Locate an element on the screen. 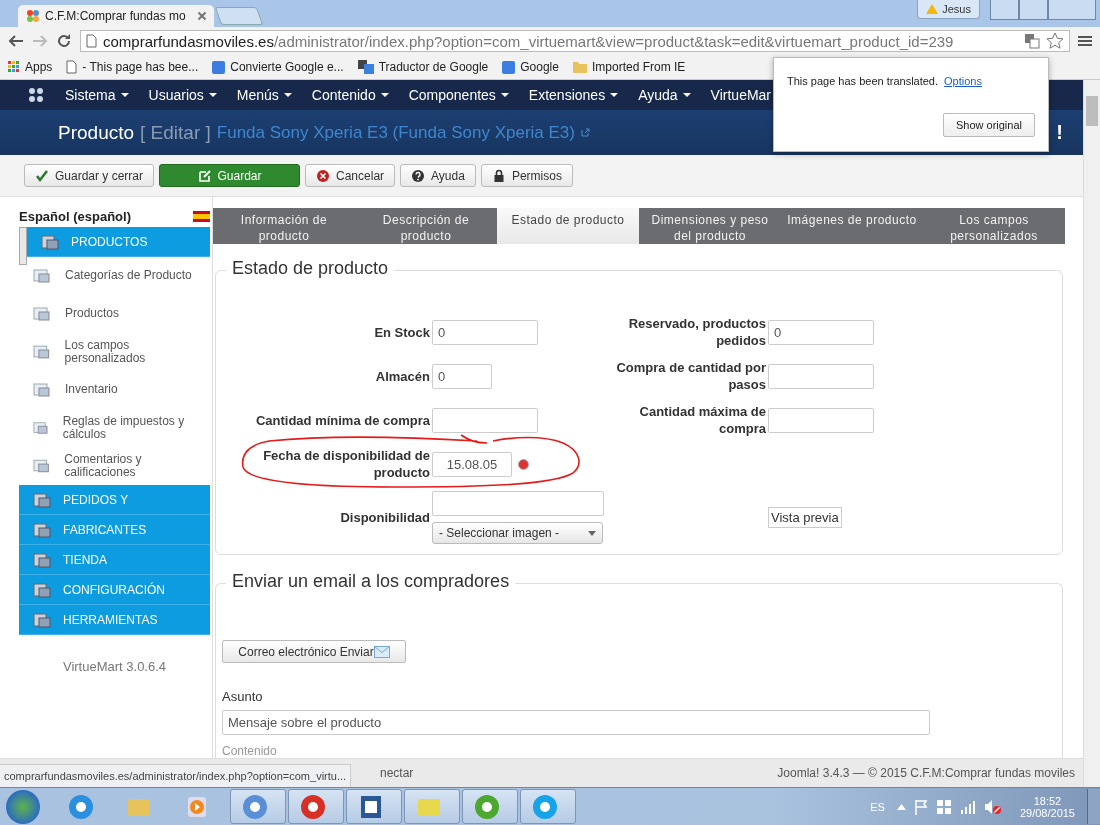 The image size is (1100, 825). bookmark: Imported From IE is located at coordinates (629, 67).